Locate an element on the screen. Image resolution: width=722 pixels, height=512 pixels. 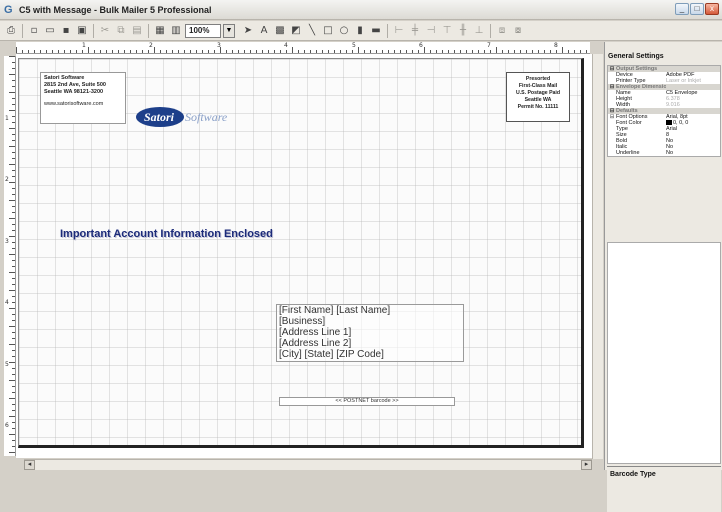
window-controls: _ □ x is located at coordinates (697, 9).